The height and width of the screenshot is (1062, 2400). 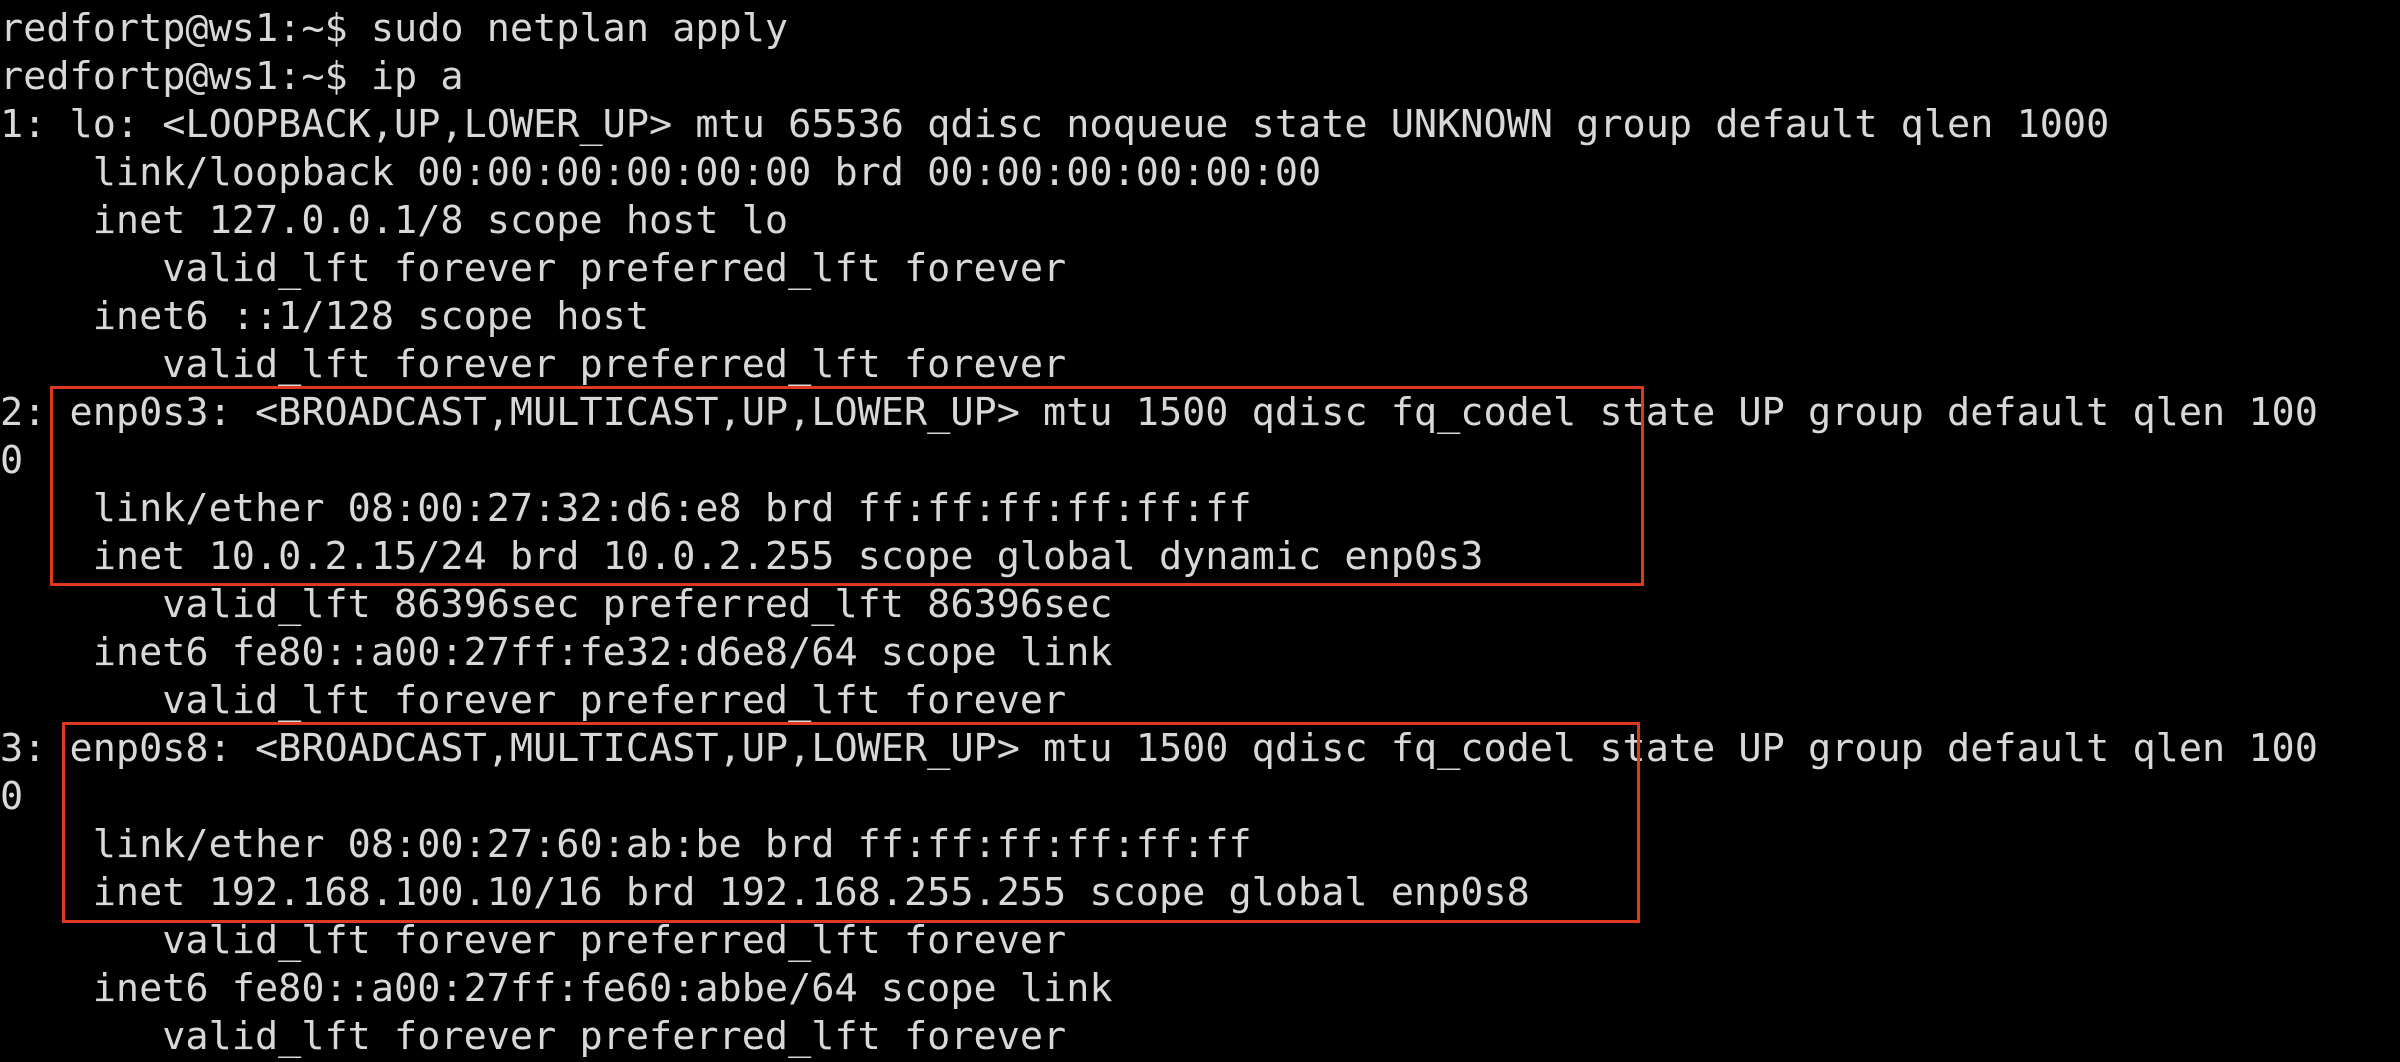 What do you see at coordinates (533, 700) in the screenshot?
I see `terminal-line-15: valid_lft forever preferred_lft forever` at bounding box center [533, 700].